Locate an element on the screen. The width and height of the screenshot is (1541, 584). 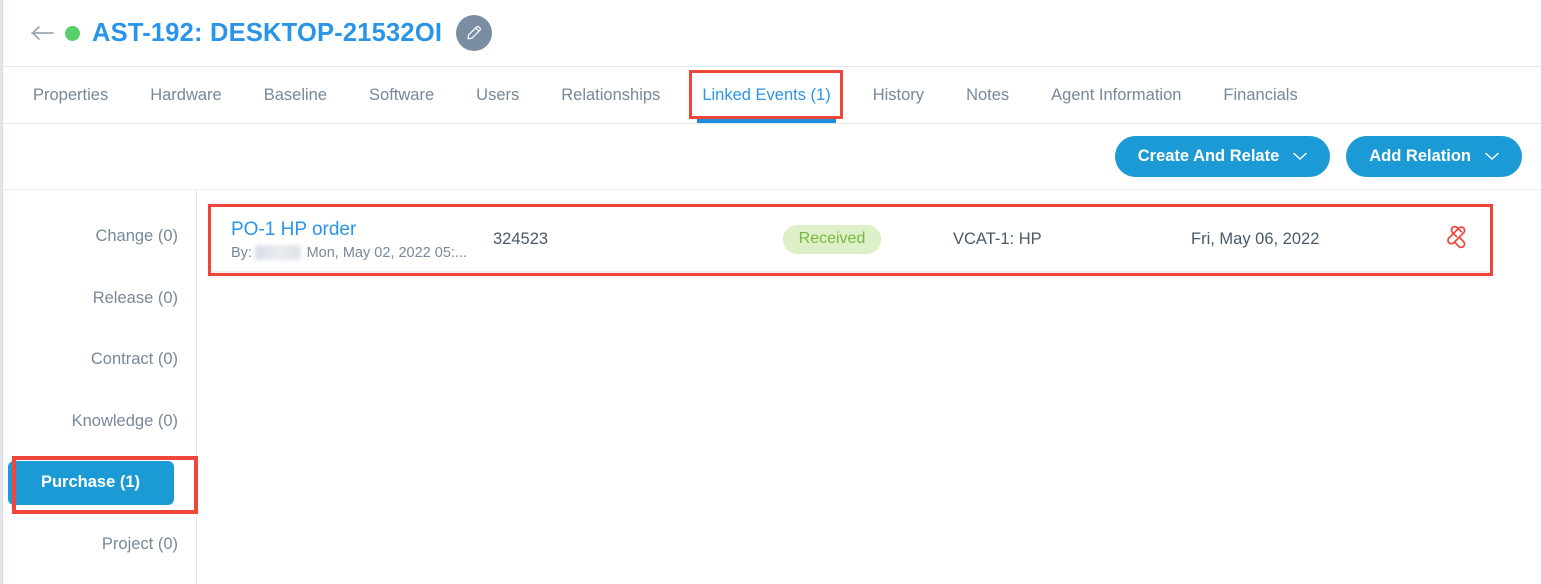
tab-users: Users is located at coordinates (497, 95).